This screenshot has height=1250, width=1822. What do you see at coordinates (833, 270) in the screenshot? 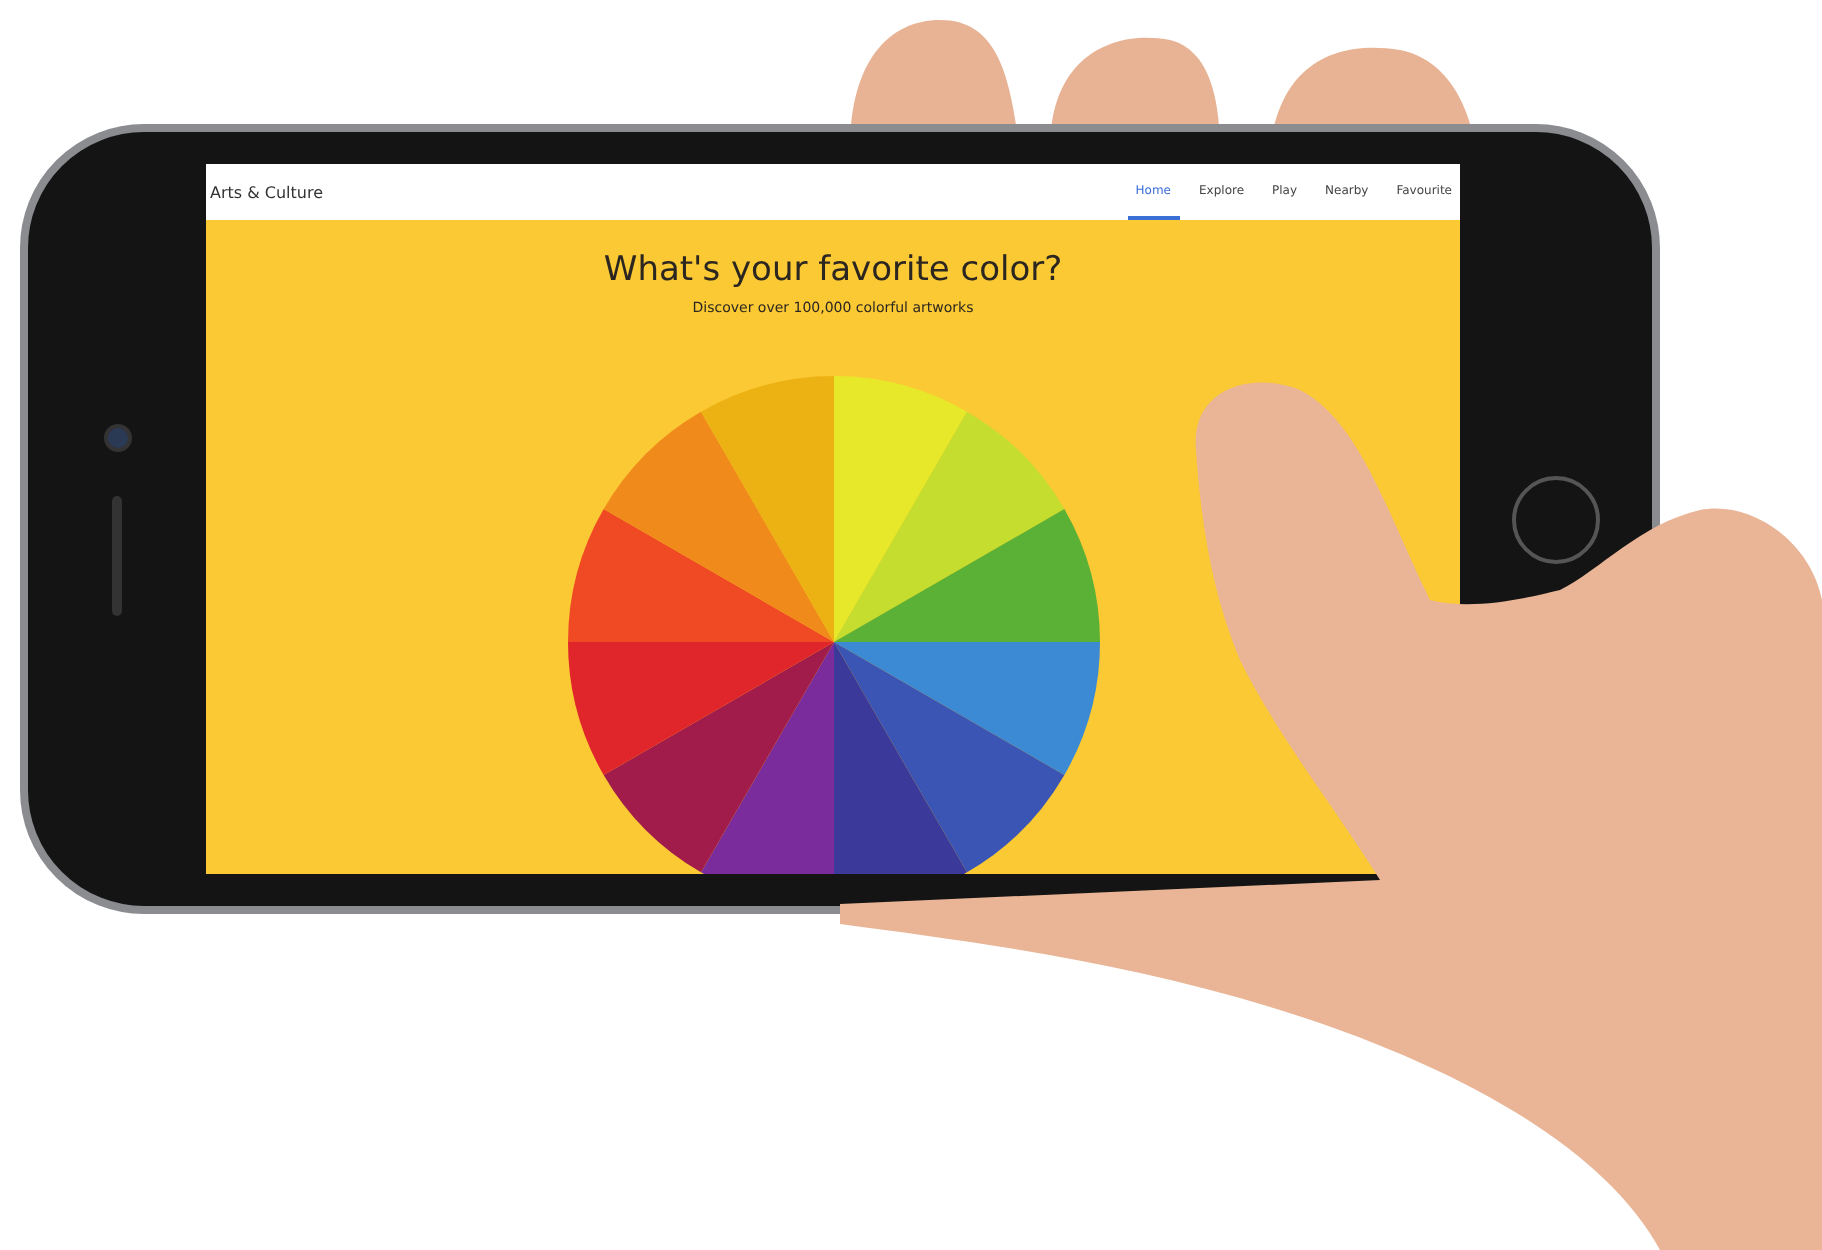
I see `hero-title: What's your favorite color?` at bounding box center [833, 270].